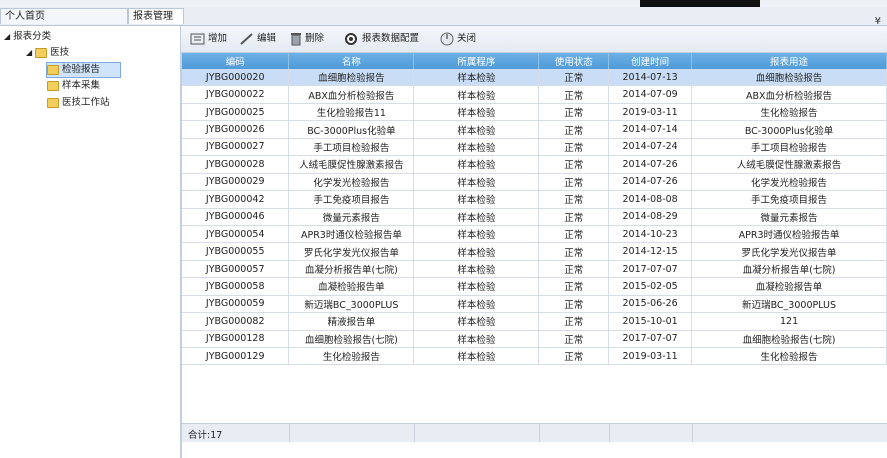 This screenshot has height=458, width=887. What do you see at coordinates (650, 94) in the screenshot?
I see `table-cell: 2014-07-09` at bounding box center [650, 94].